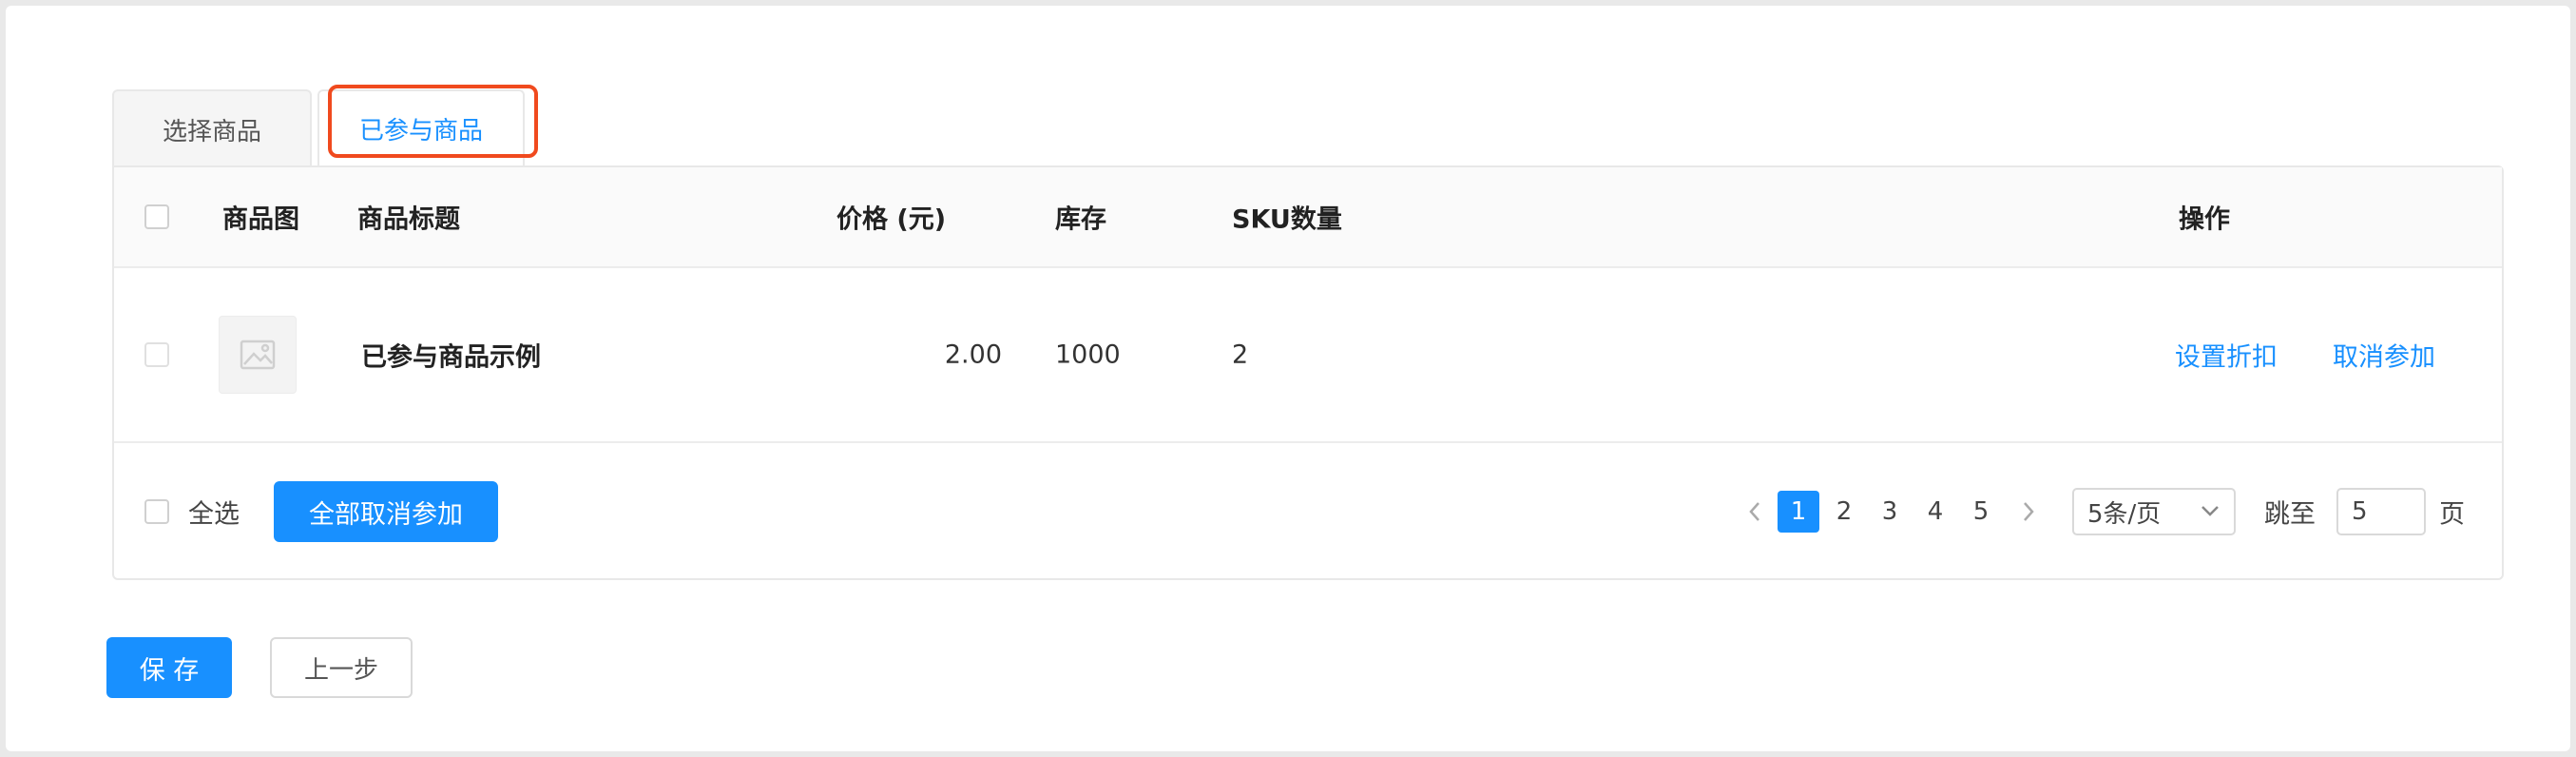 The height and width of the screenshot is (757, 2576). Describe the element at coordinates (1287, 219) in the screenshot. I see `header-sku: SKU数量` at that location.